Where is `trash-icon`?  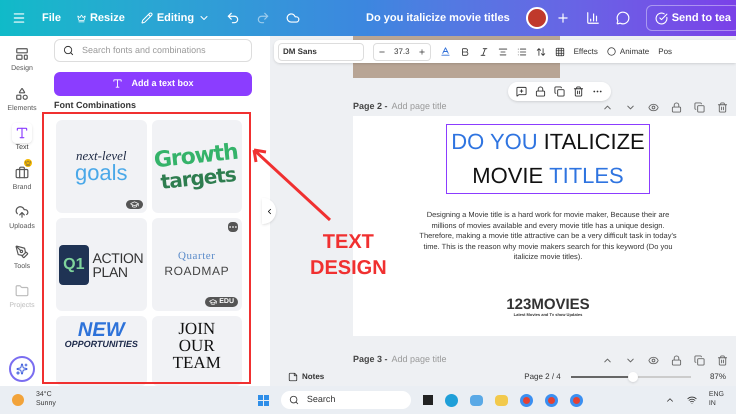 trash-icon is located at coordinates (578, 91).